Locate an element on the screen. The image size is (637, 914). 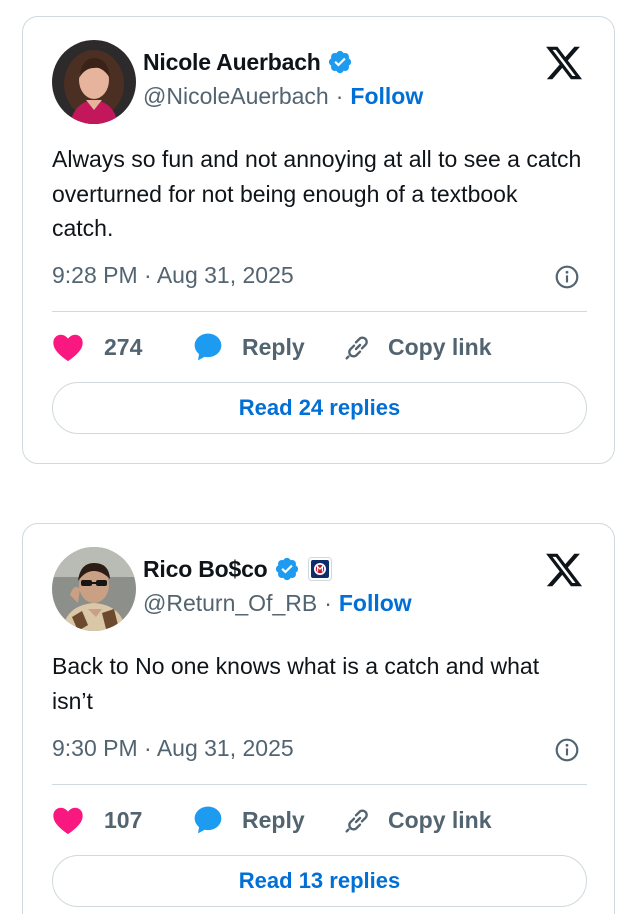
timestamp: 9:30 PM · Aug 31, 2025 is located at coordinates (173, 748).